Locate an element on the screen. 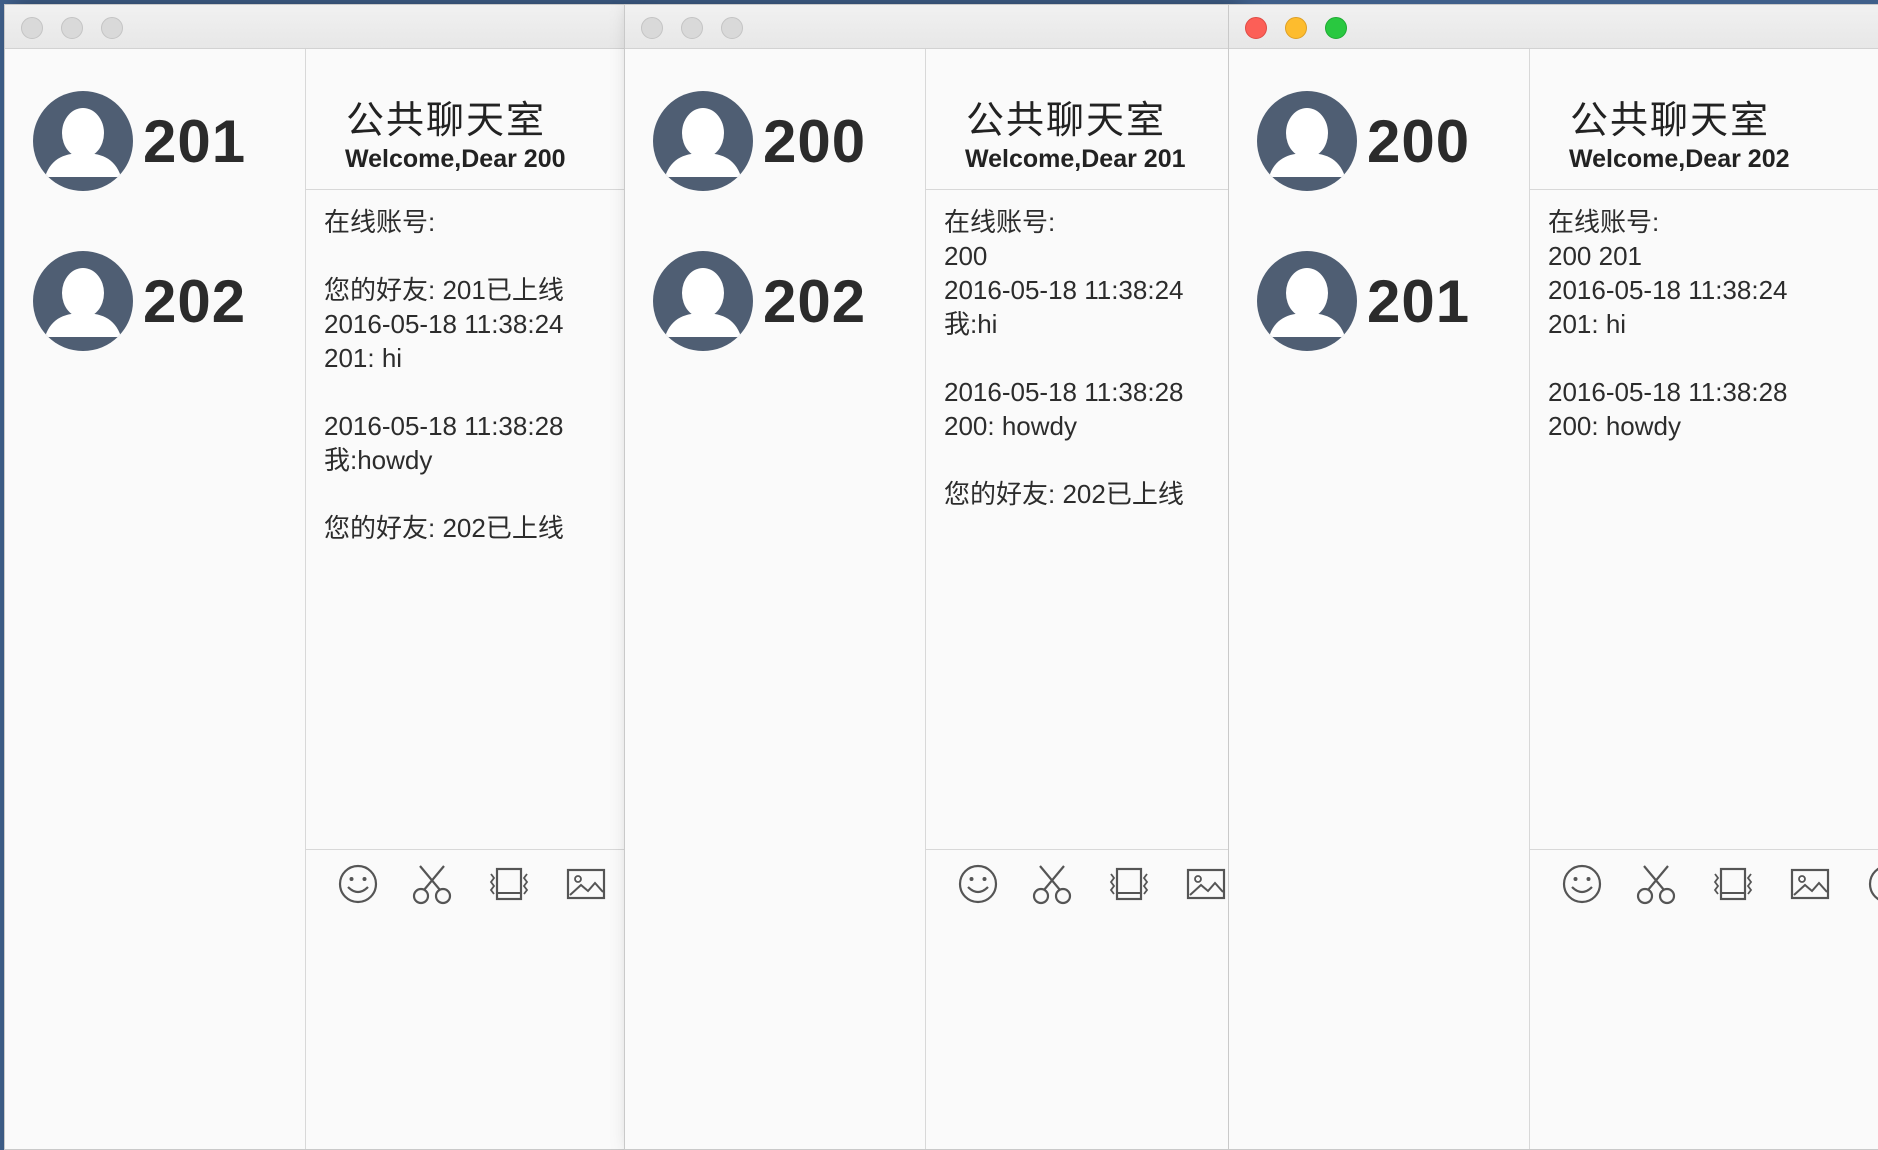  message-line: 我:hi is located at coordinates (971, 324).